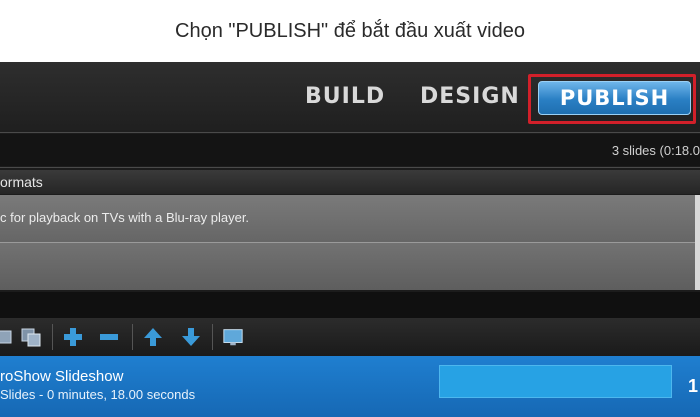  What do you see at coordinates (347, 266) in the screenshot?
I see `format-item` at bounding box center [347, 266].